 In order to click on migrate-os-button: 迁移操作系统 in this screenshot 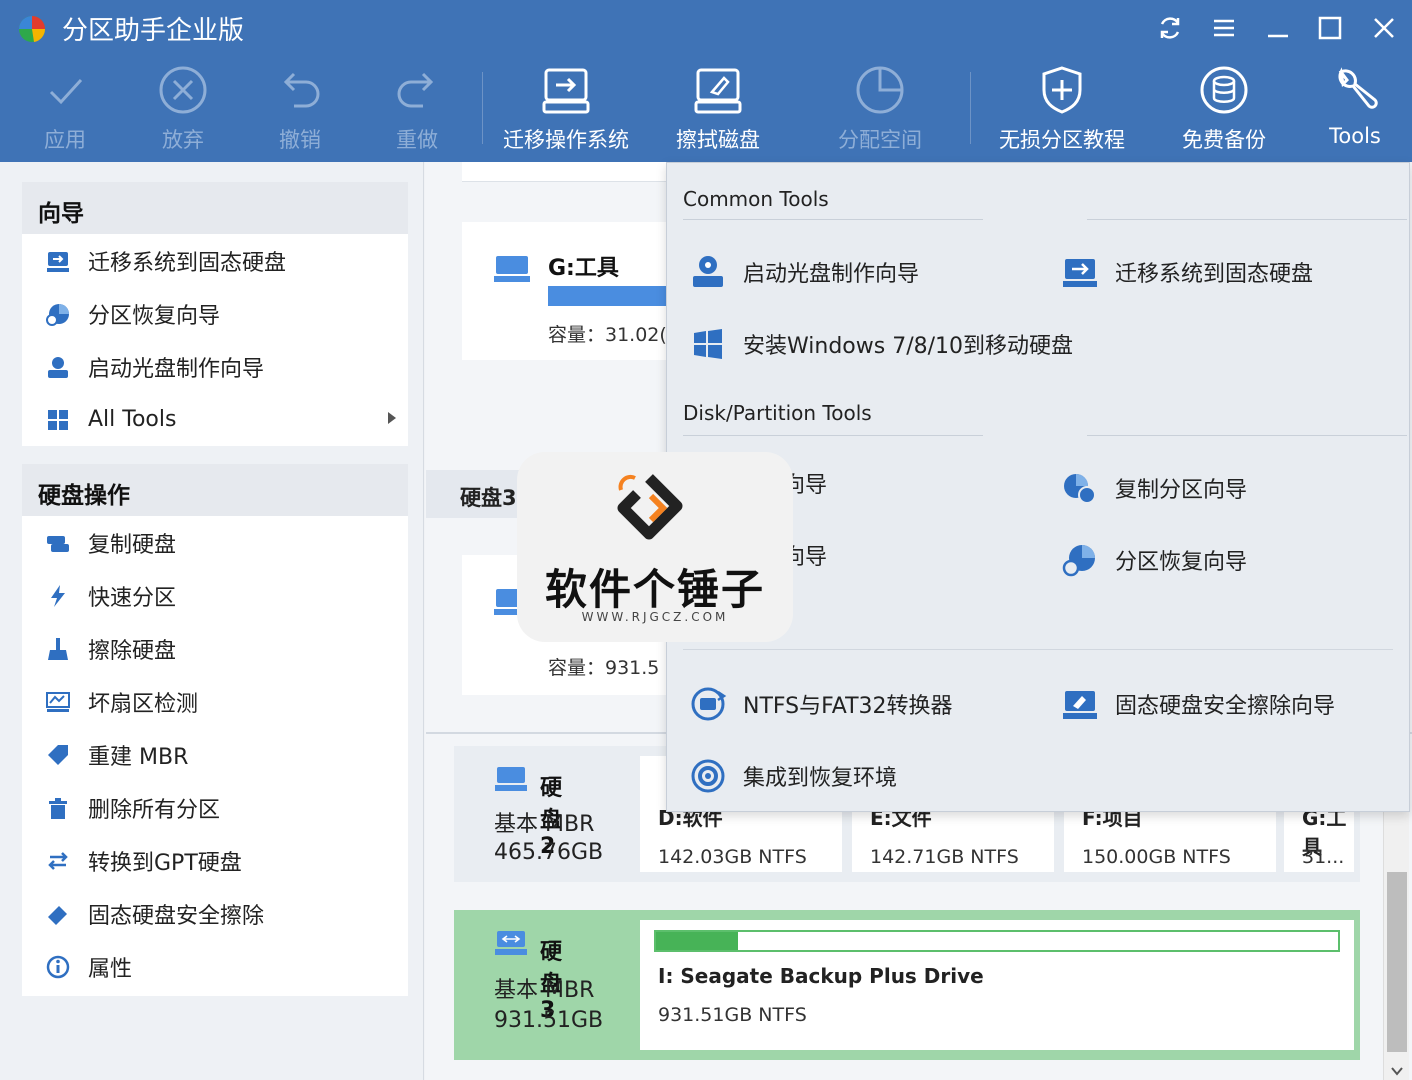, I will do `click(566, 110)`.